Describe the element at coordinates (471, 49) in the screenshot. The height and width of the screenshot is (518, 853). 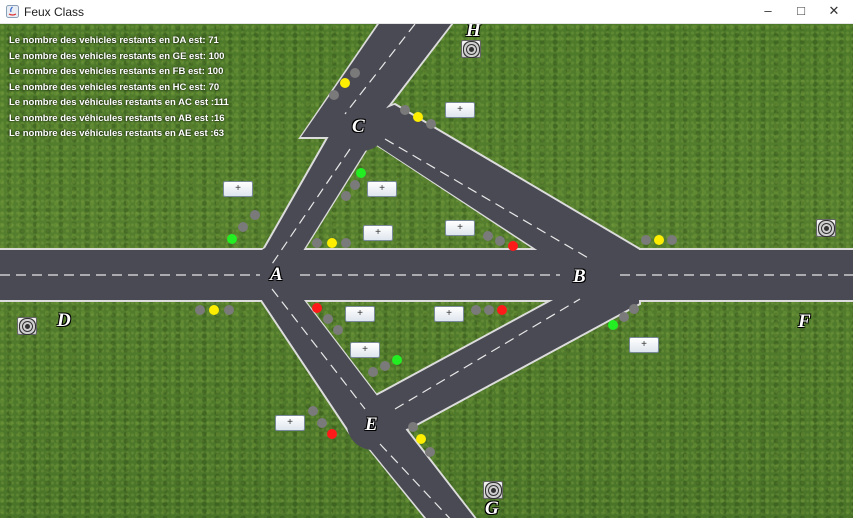
I see `sensor-H-icon` at that location.